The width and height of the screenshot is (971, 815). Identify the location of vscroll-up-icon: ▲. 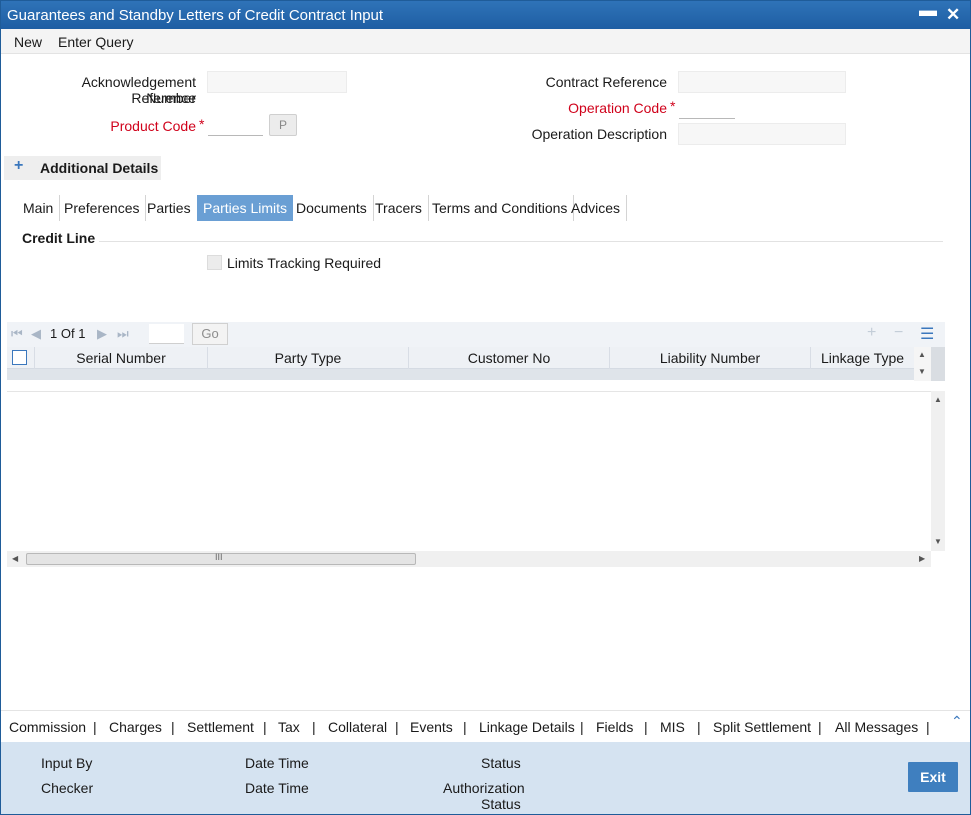
(938, 399).